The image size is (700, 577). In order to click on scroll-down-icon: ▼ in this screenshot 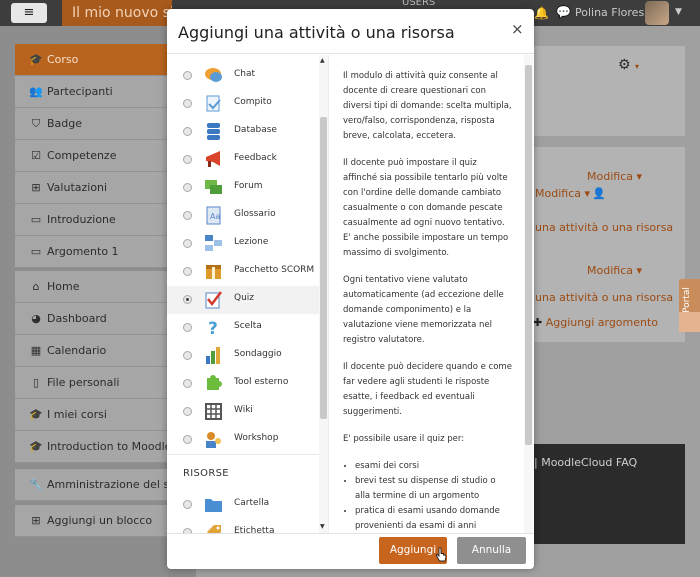, I will do `click(322, 526)`.